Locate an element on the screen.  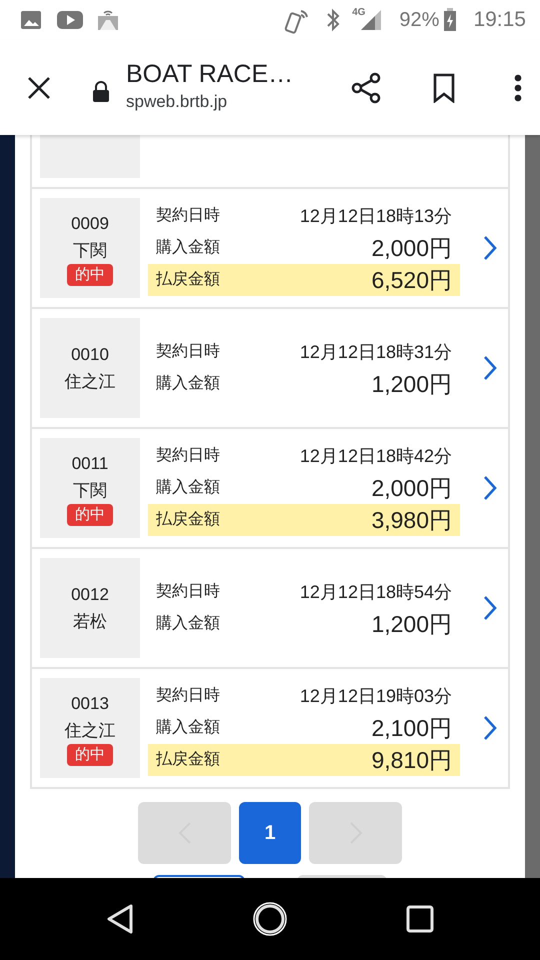
ticket-number: 0010 is located at coordinates (90, 355).